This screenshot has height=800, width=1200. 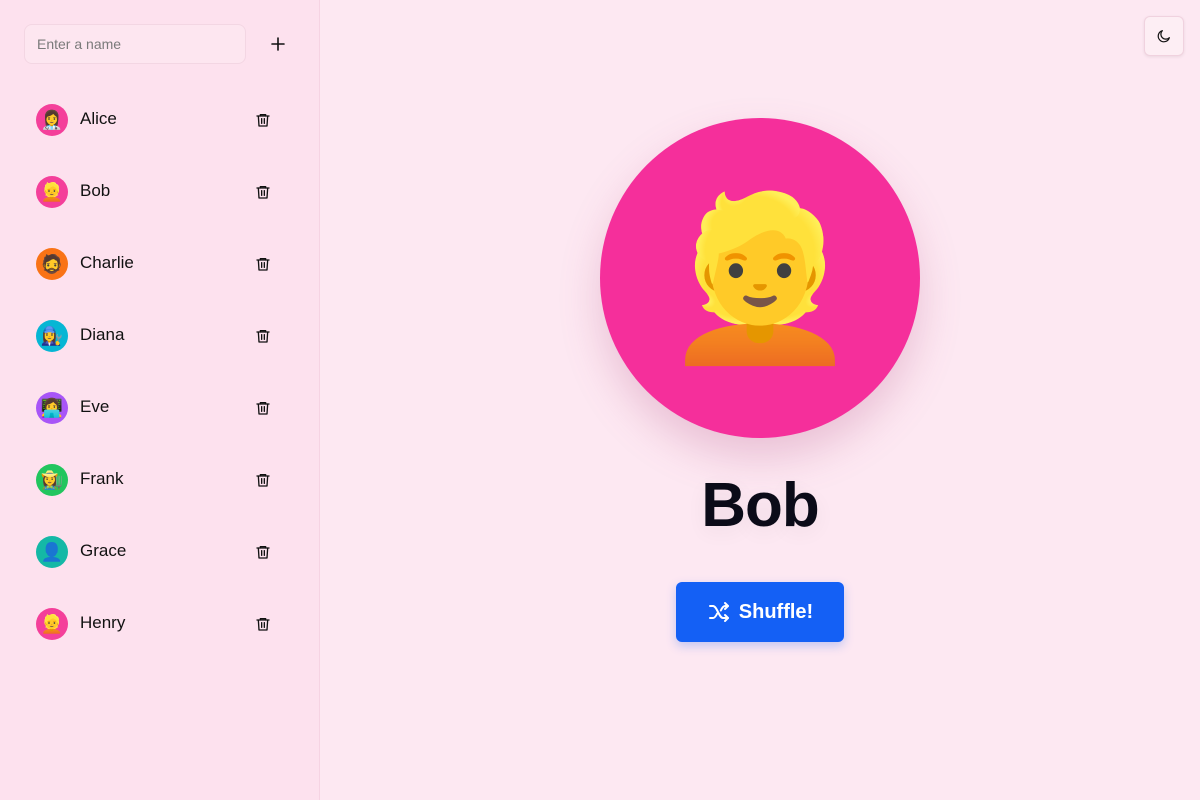 What do you see at coordinates (160, 192) in the screenshot?
I see `person-item: 👱 Bob` at bounding box center [160, 192].